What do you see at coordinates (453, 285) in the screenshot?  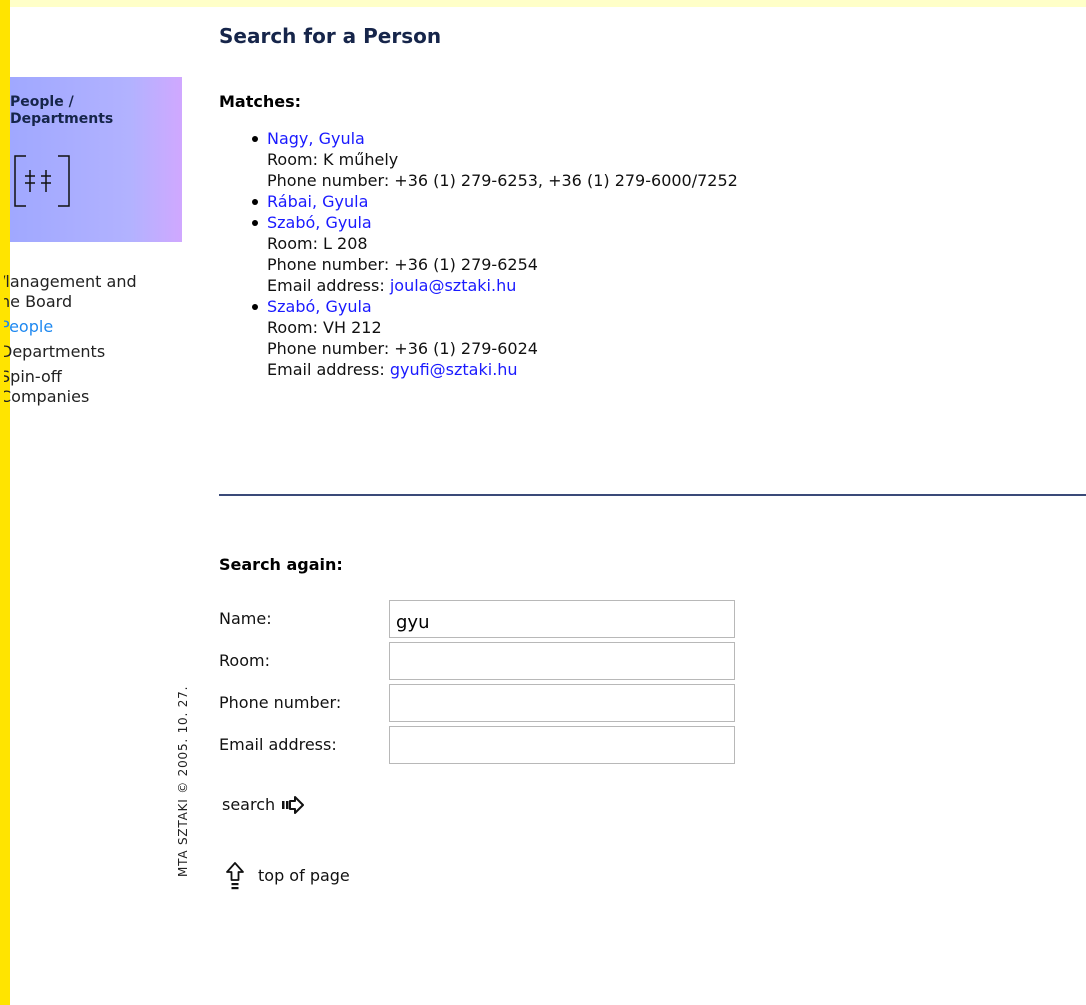 I see `email-link: joula@sztaki.hu` at bounding box center [453, 285].